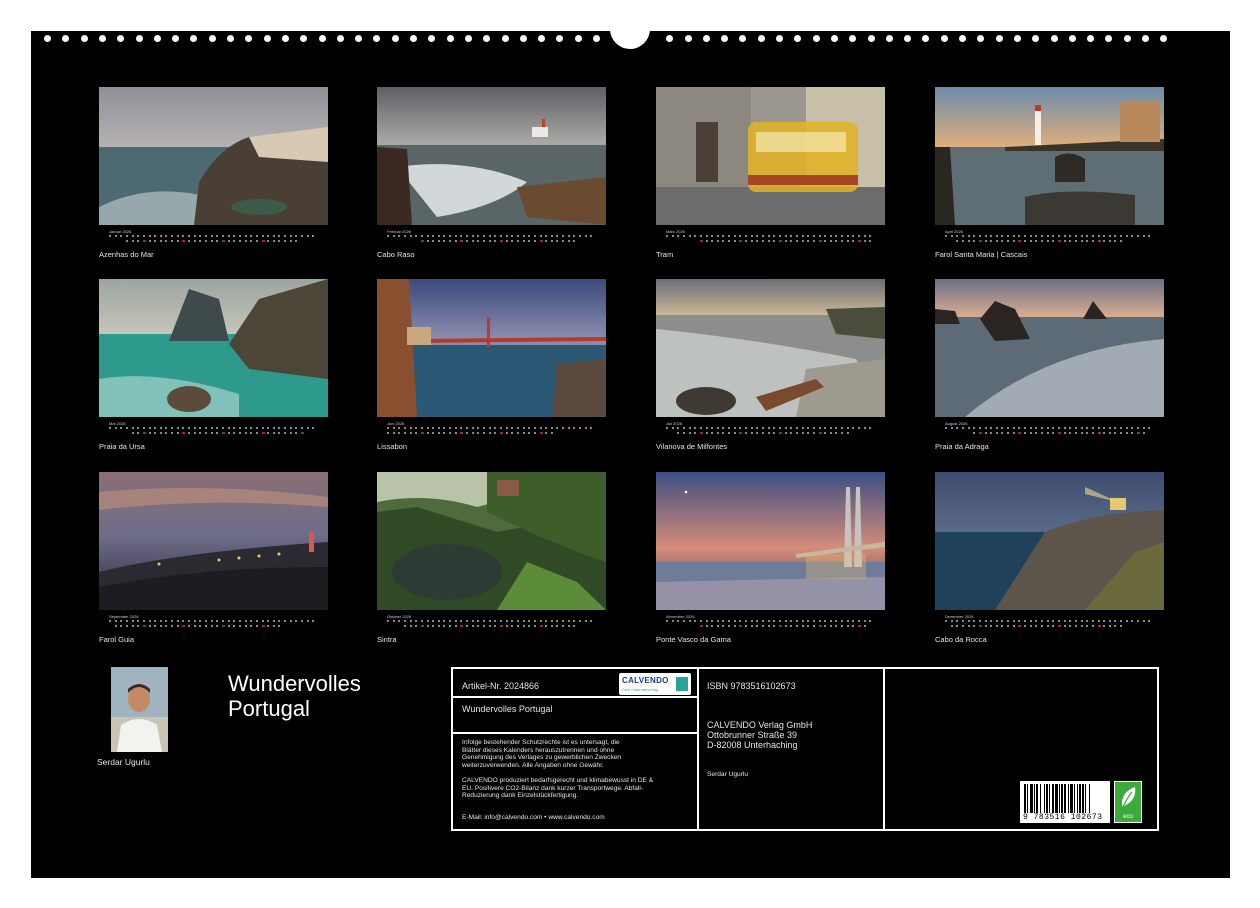  What do you see at coordinates (981, 254) in the screenshot?
I see `photo-caption: Farol Santa Maria | Cascais` at bounding box center [981, 254].